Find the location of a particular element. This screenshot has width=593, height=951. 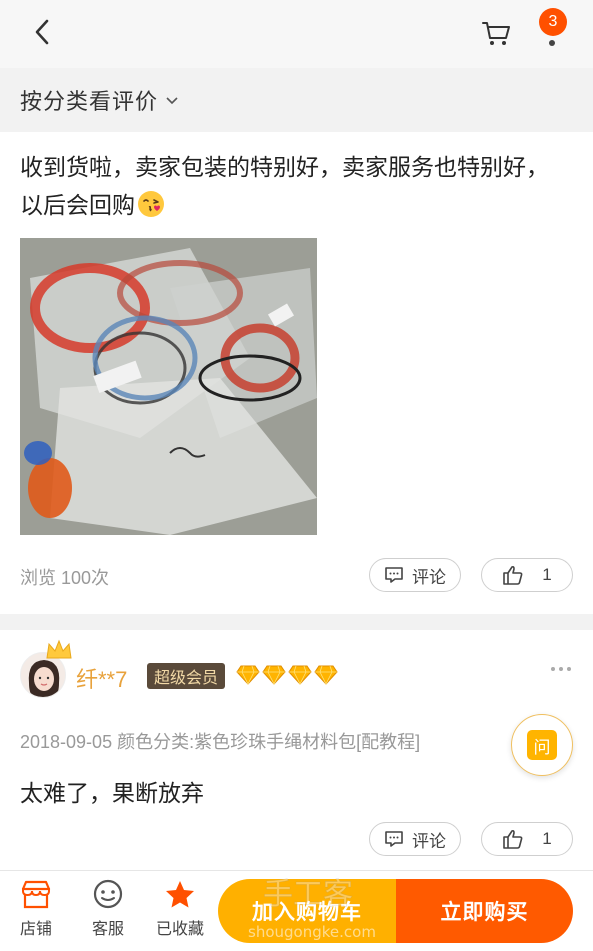

review-meta: 2018-09-05 颜色分类:紫色珍珠手绳材料包[配教程] is located at coordinates (220, 742).